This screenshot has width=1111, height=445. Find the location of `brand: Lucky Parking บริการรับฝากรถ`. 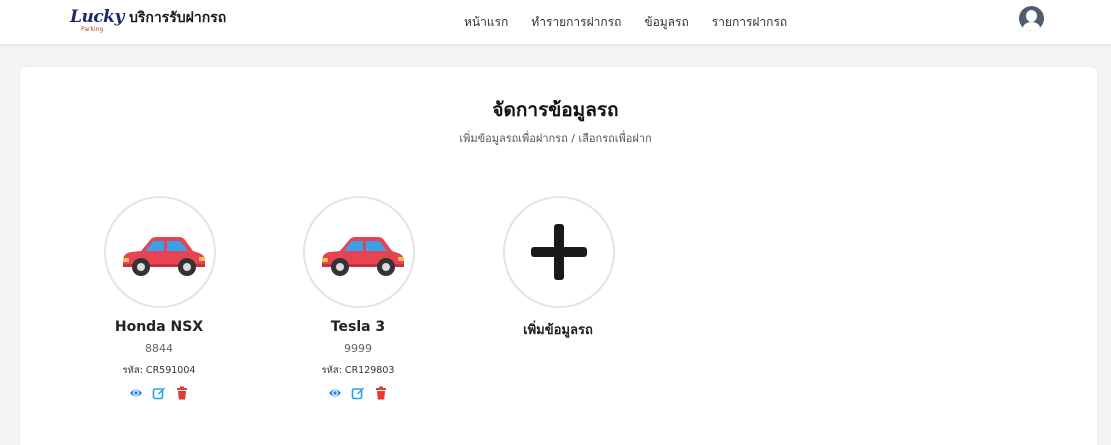

brand: Lucky Parking บริการรับฝากรถ is located at coordinates (148, 22).